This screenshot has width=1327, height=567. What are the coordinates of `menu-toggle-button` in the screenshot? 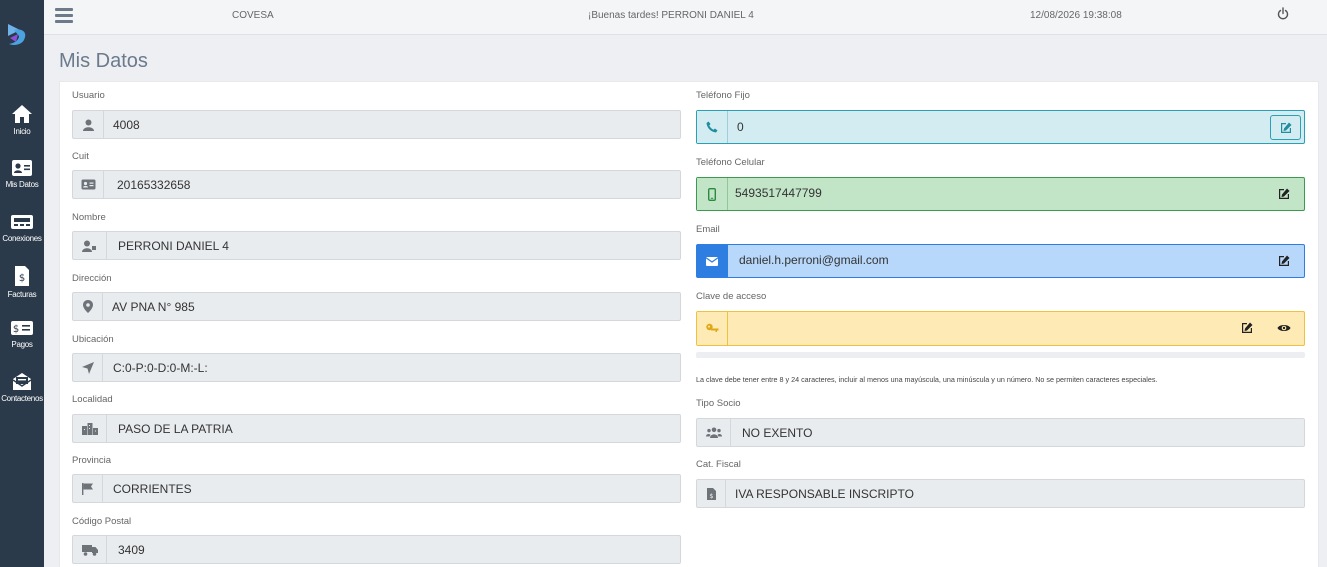 It's located at (64, 16).